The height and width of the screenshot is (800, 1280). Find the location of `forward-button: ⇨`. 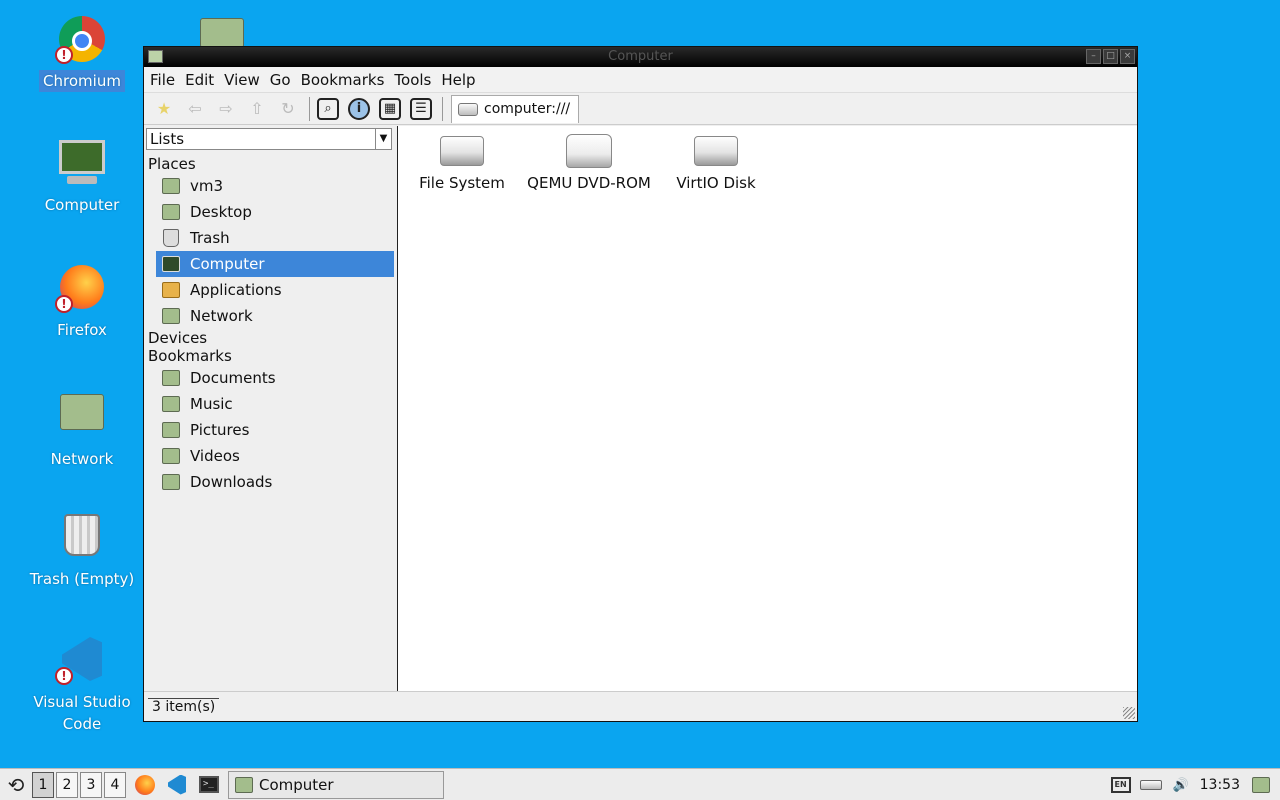

forward-button: ⇨ is located at coordinates (226, 109).